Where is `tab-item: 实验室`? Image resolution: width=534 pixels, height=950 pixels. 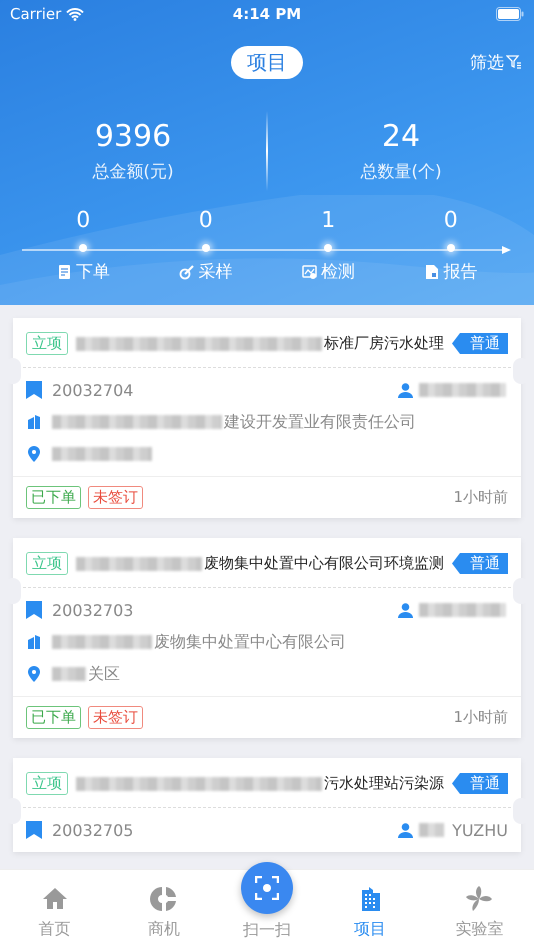 tab-item: 实验室 is located at coordinates (479, 910).